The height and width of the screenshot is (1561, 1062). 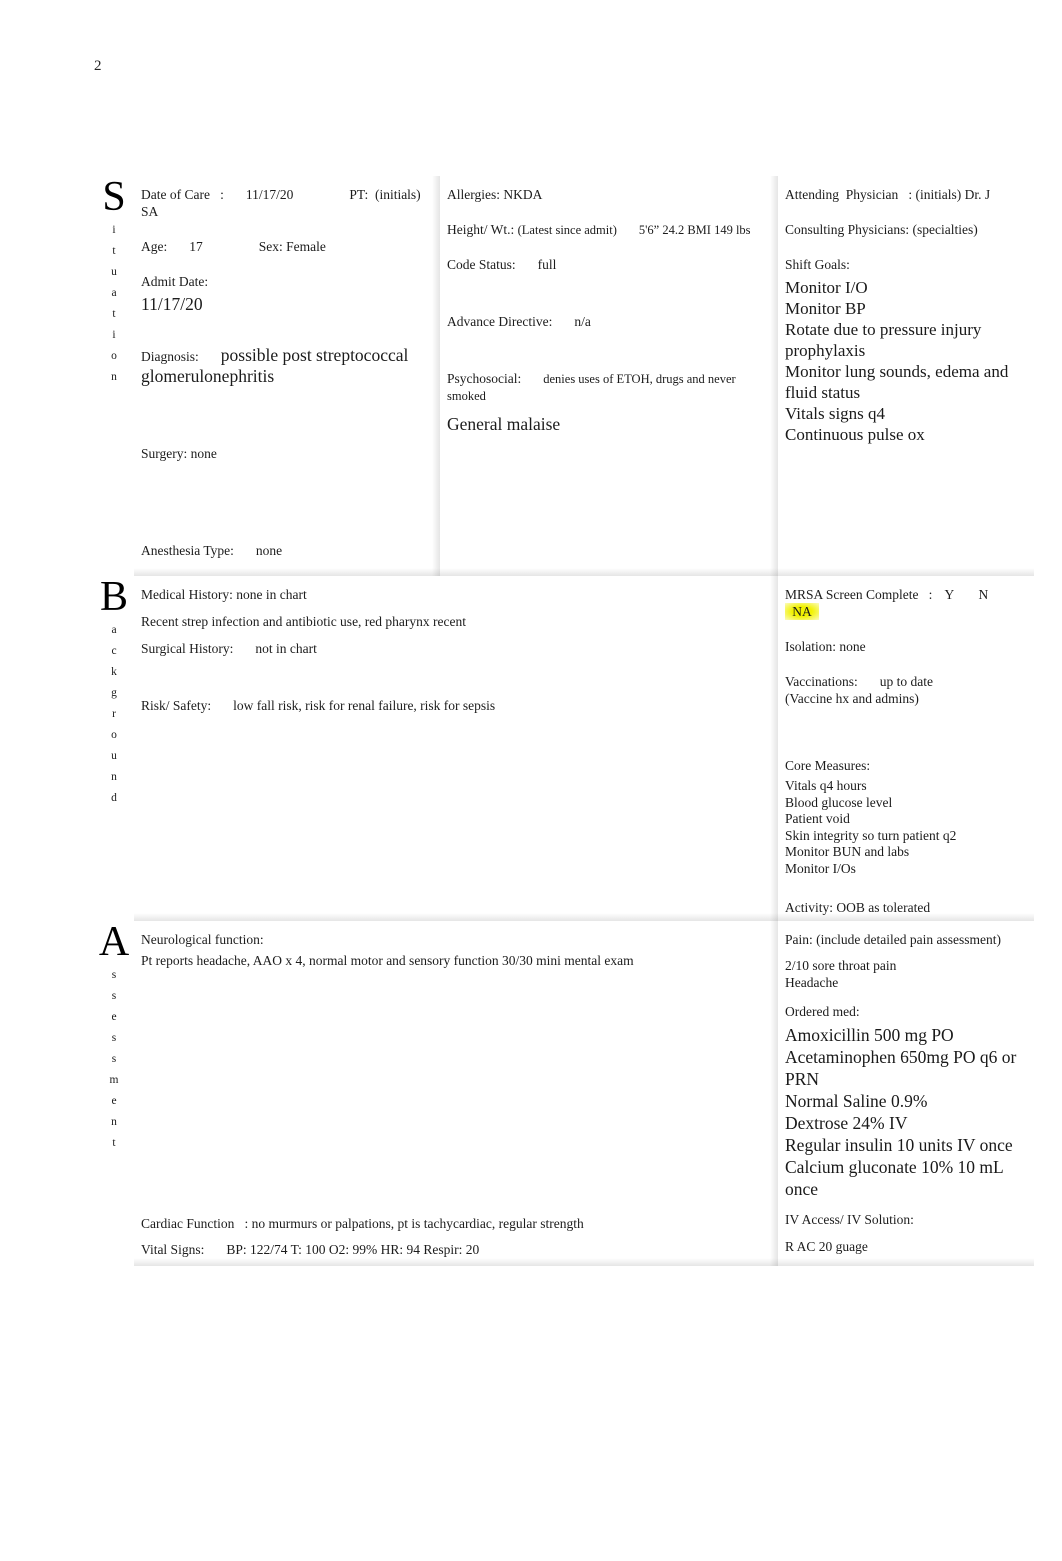 What do you see at coordinates (149, 211) in the screenshot?
I see `pt-initials-value: SA` at bounding box center [149, 211].